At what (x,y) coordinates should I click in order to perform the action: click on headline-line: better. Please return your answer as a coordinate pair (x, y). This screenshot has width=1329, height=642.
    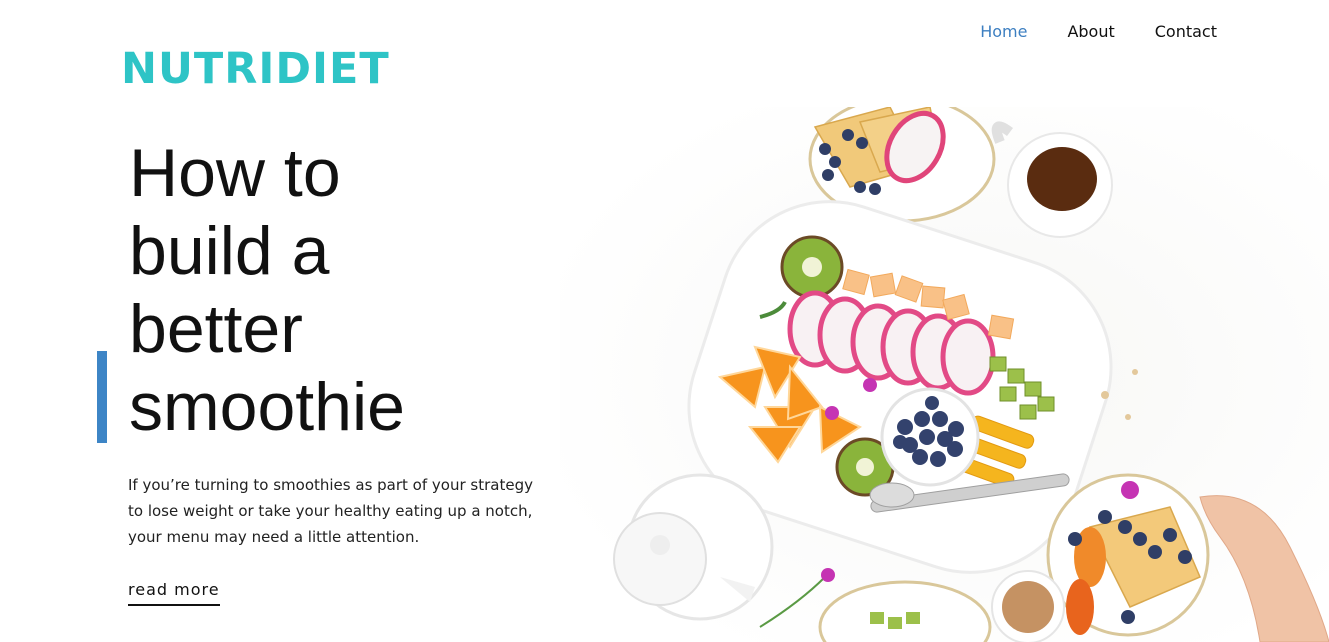
    Looking at the image, I should click on (216, 329).